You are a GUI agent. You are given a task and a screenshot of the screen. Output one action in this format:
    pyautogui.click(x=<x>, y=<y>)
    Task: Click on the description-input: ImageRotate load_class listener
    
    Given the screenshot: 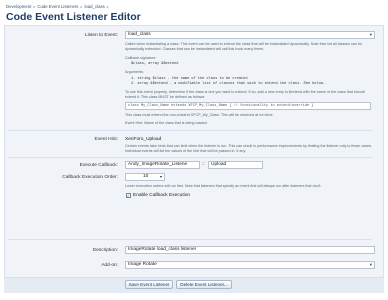 What is the action you would take?
    pyautogui.click(x=250, y=250)
    